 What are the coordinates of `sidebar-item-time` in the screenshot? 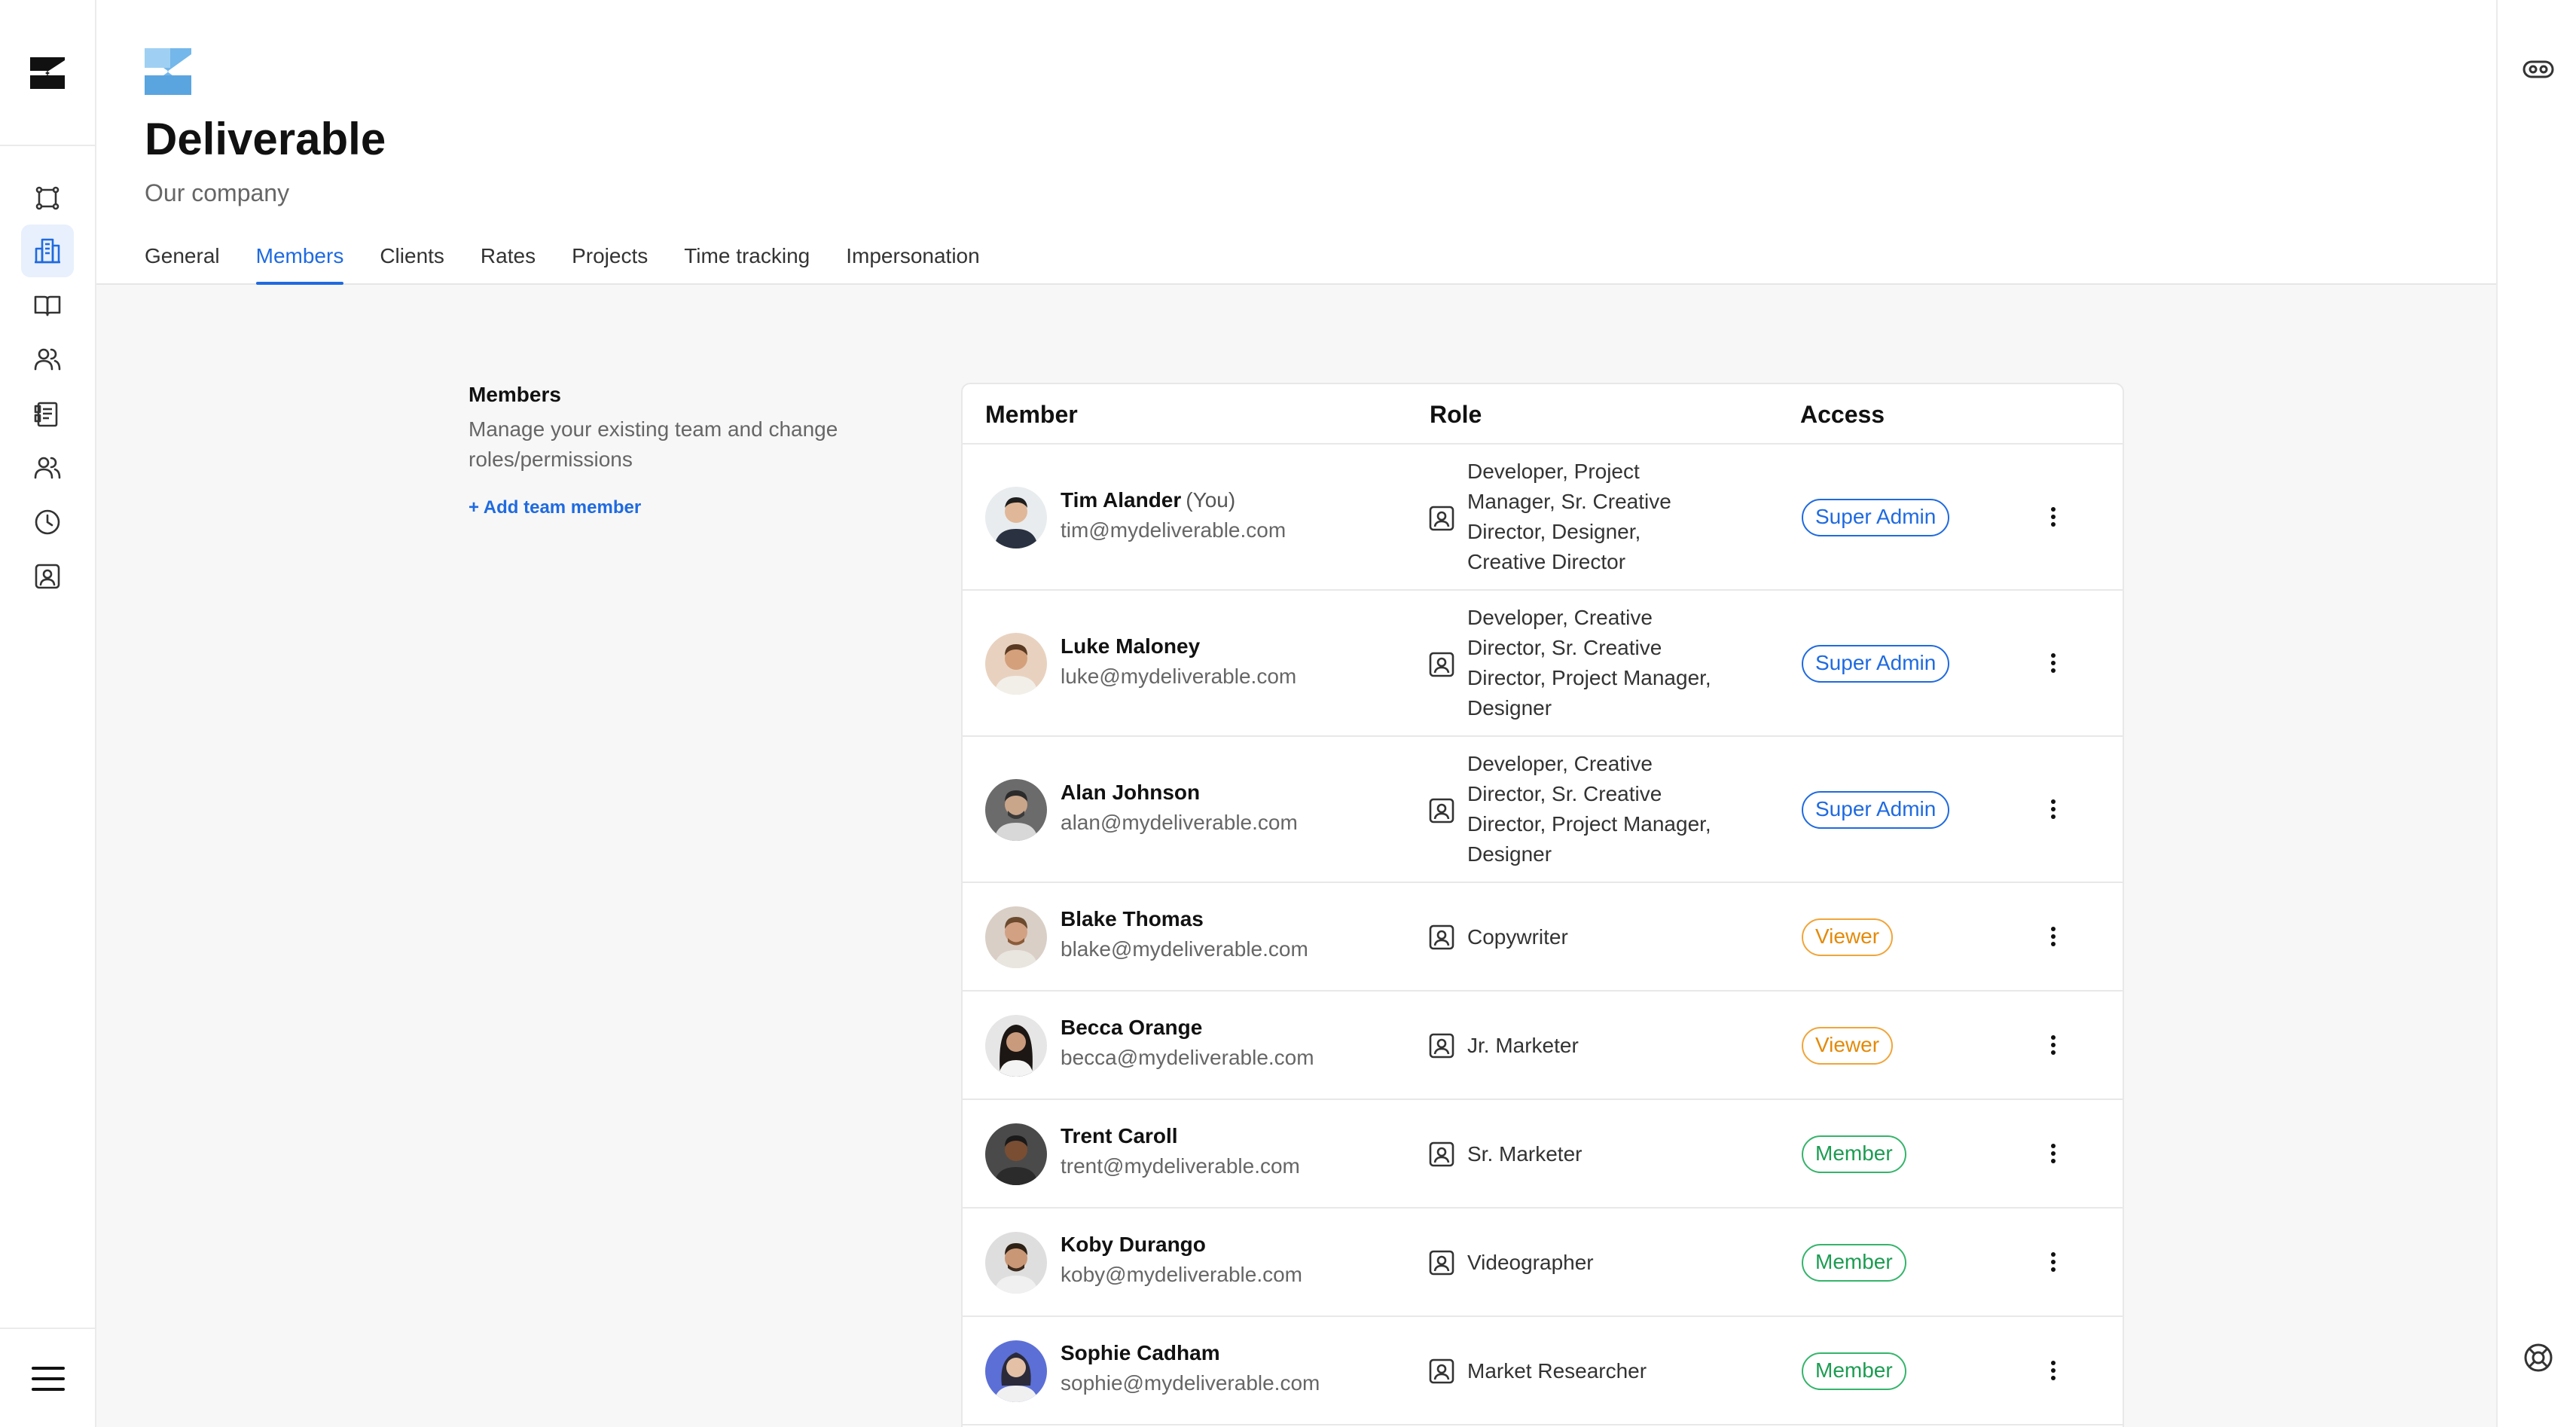 It's located at (48, 522).